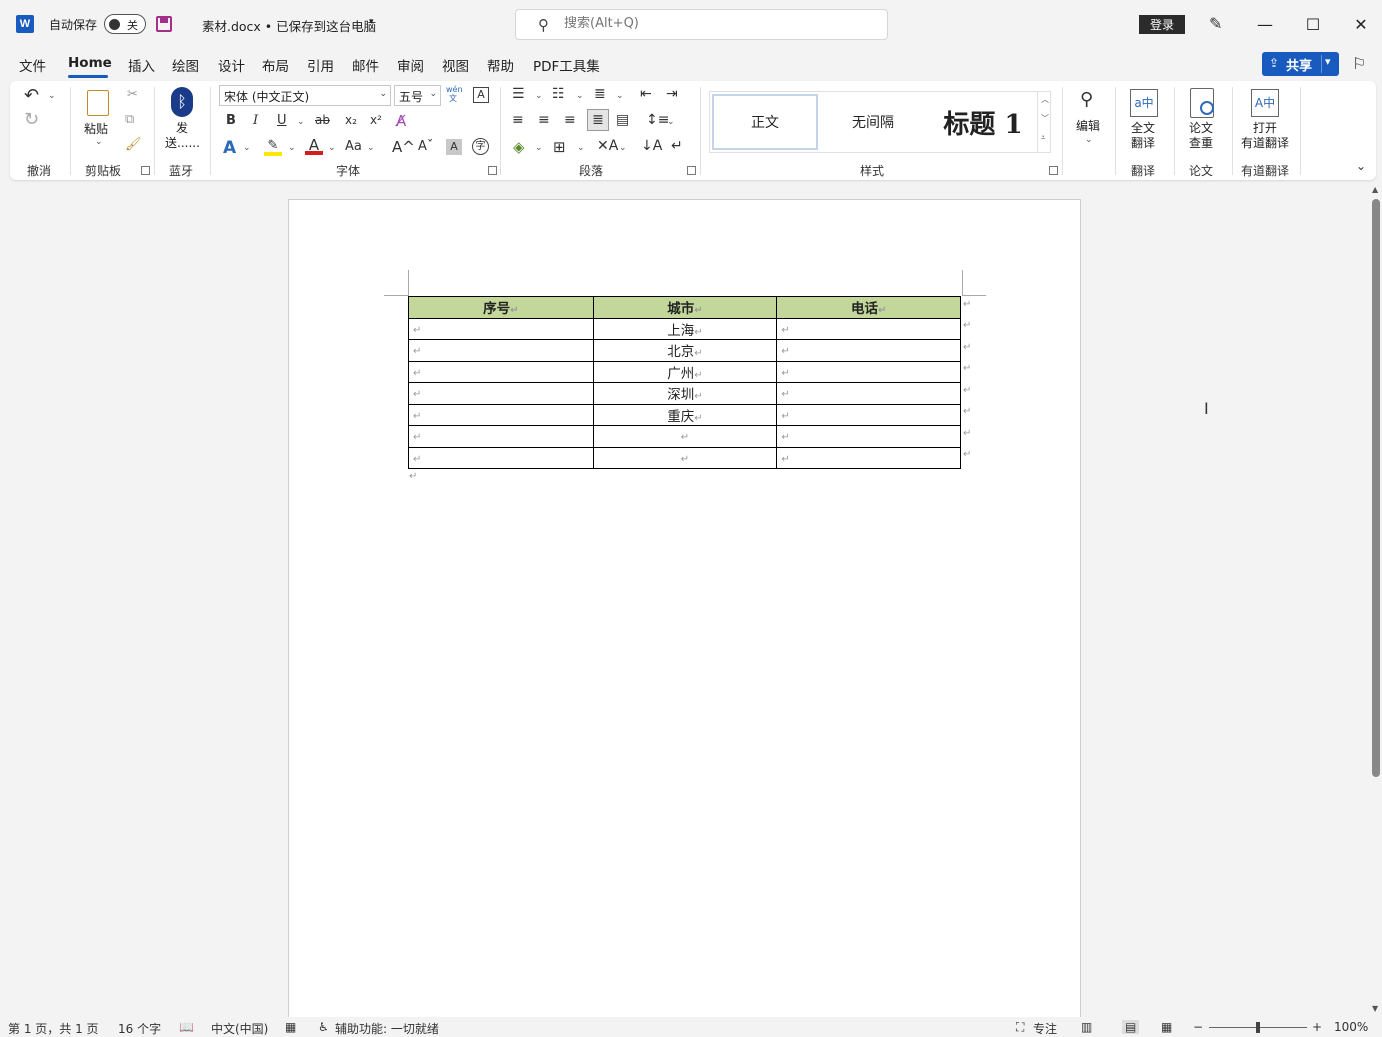 The height and width of the screenshot is (1037, 1382). I want to click on align-right-icon: ≡, so click(570, 120).